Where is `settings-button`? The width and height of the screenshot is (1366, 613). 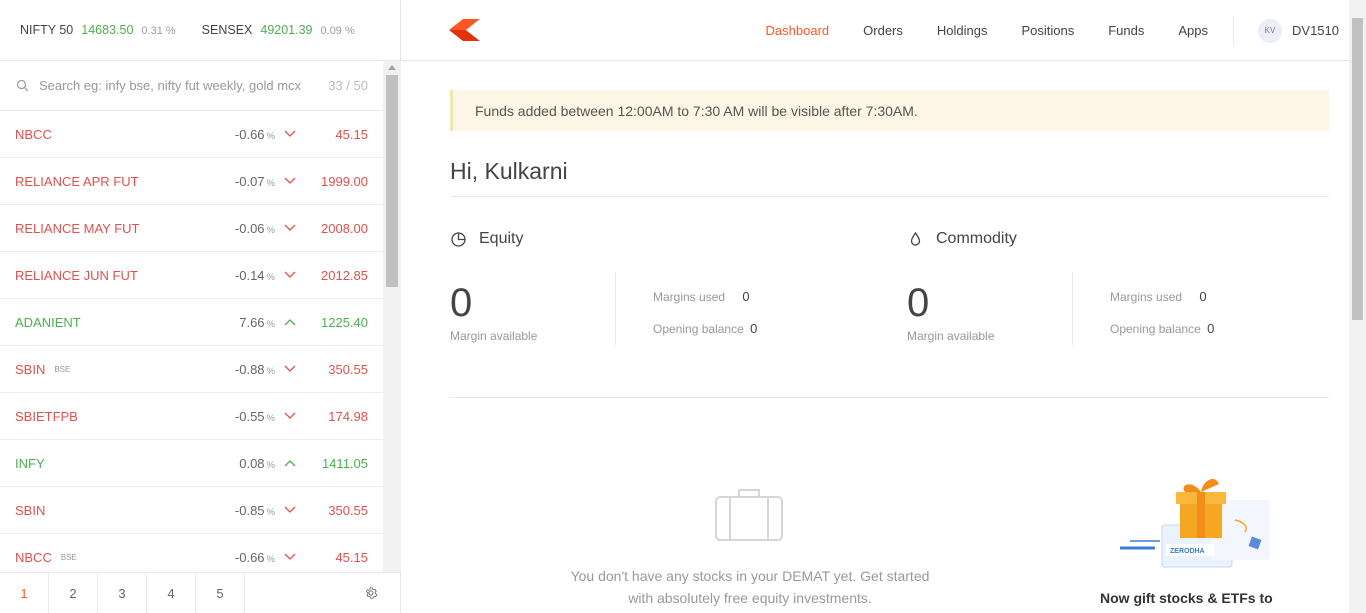 settings-button is located at coordinates (371, 593).